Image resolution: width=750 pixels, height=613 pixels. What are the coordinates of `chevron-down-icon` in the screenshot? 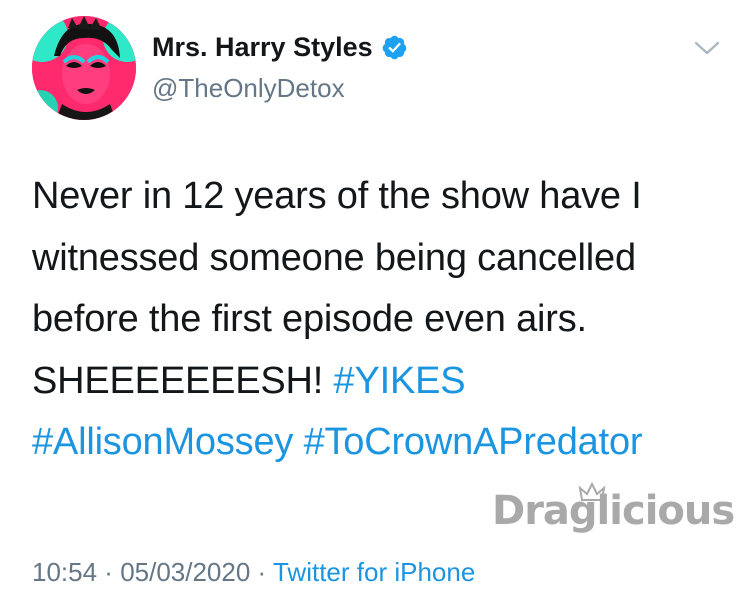 It's located at (707, 48).